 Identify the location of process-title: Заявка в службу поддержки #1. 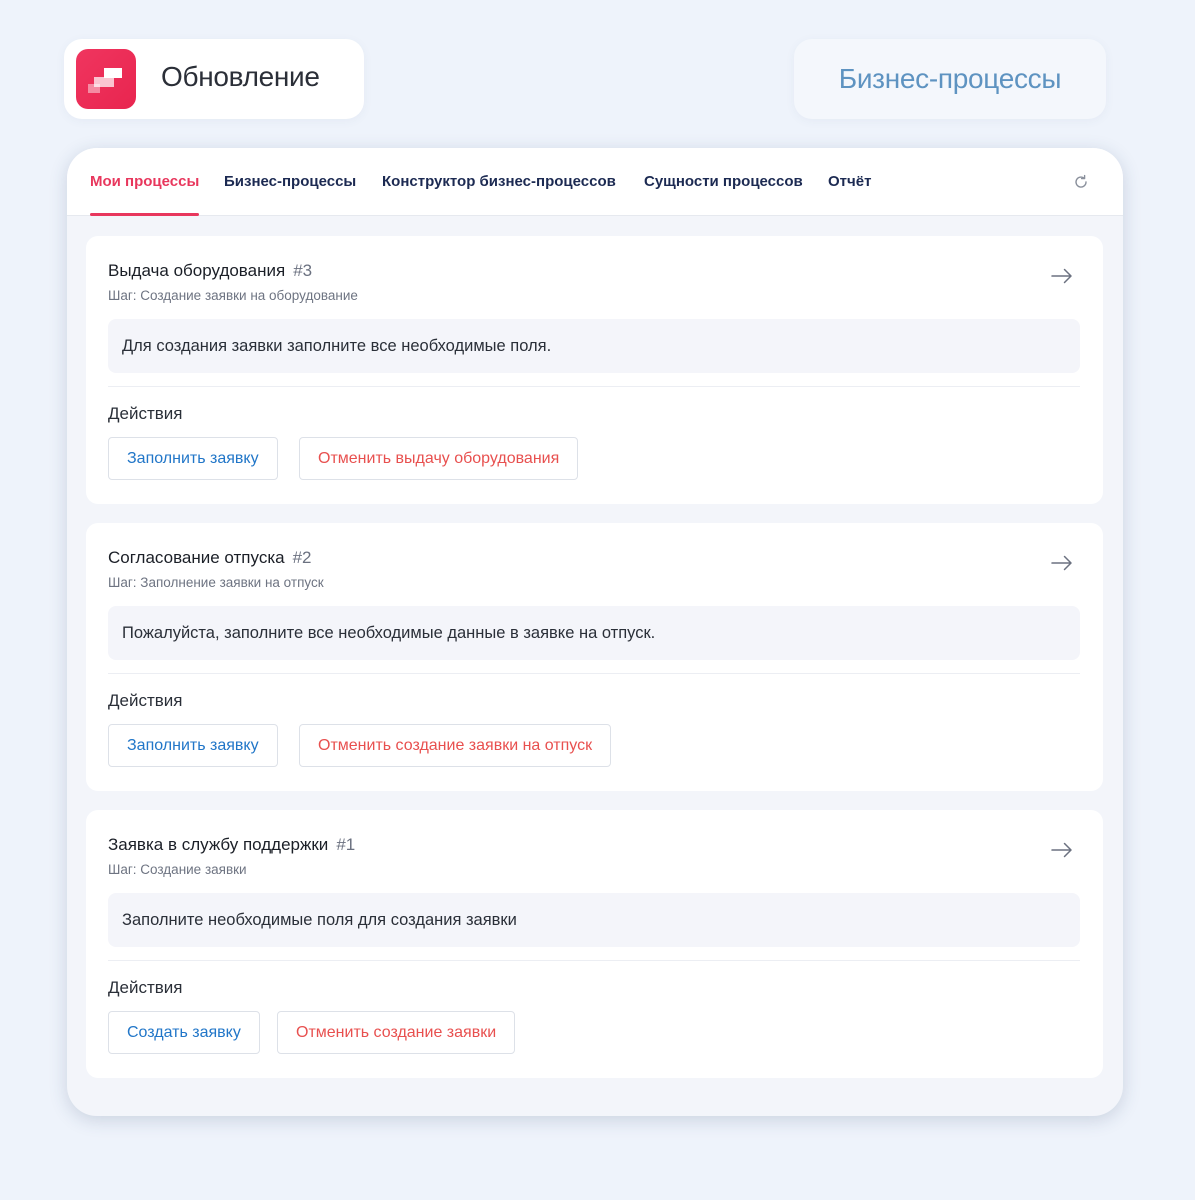
(231, 845).